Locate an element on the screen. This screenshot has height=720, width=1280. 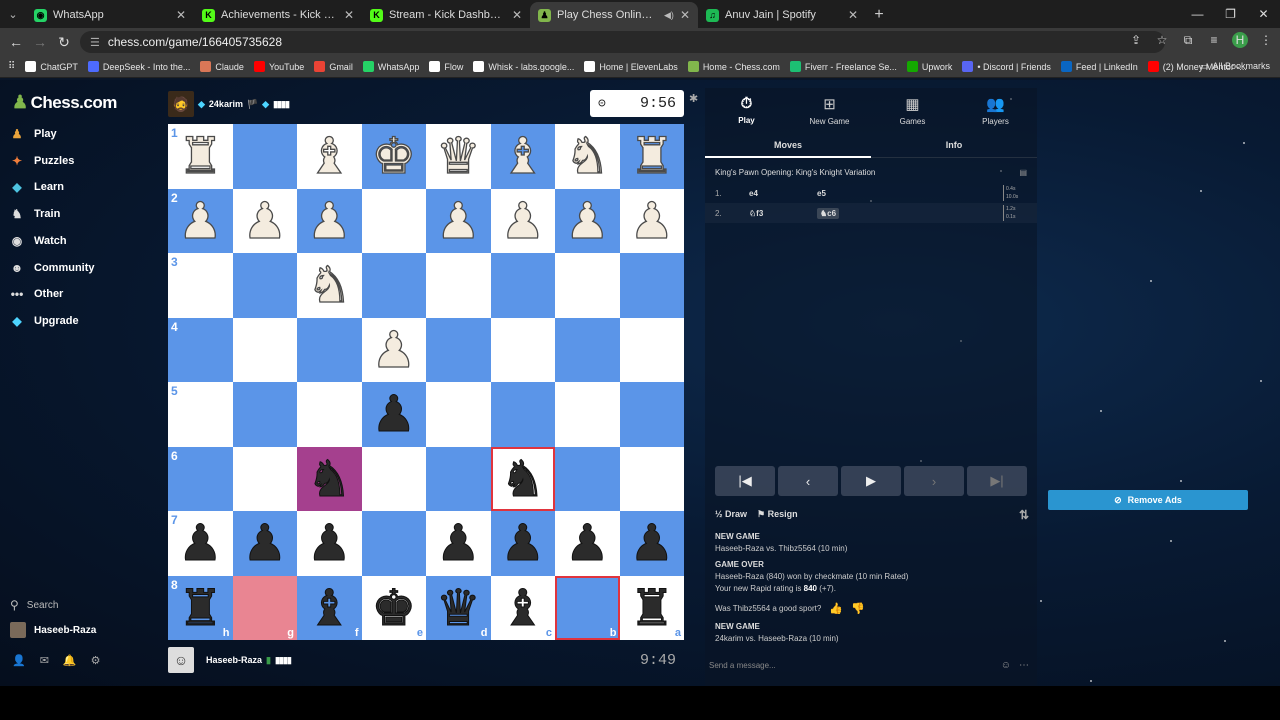
sidebar-item-watch: ◉ Watch is located at coordinates (38, 241).